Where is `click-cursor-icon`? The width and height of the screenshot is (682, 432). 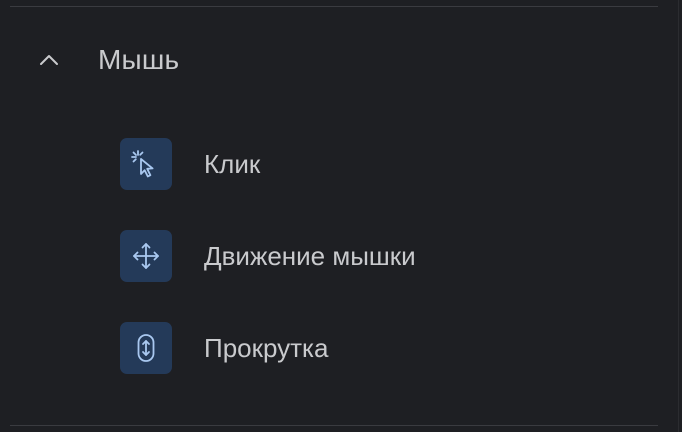 click-cursor-icon is located at coordinates (146, 164).